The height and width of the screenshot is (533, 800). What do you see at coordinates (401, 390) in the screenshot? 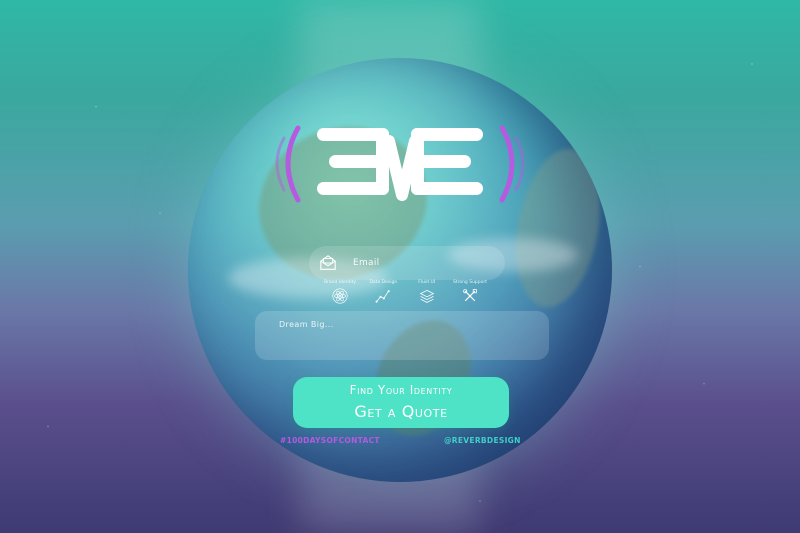
I see `cta-subtitle: Find Your Identity` at bounding box center [401, 390].